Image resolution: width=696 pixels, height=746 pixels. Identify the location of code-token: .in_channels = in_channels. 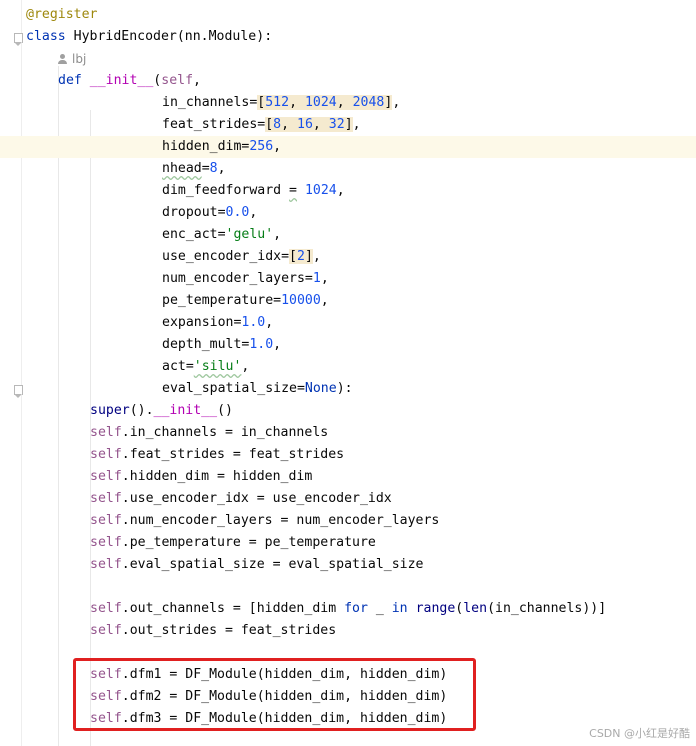
(225, 432).